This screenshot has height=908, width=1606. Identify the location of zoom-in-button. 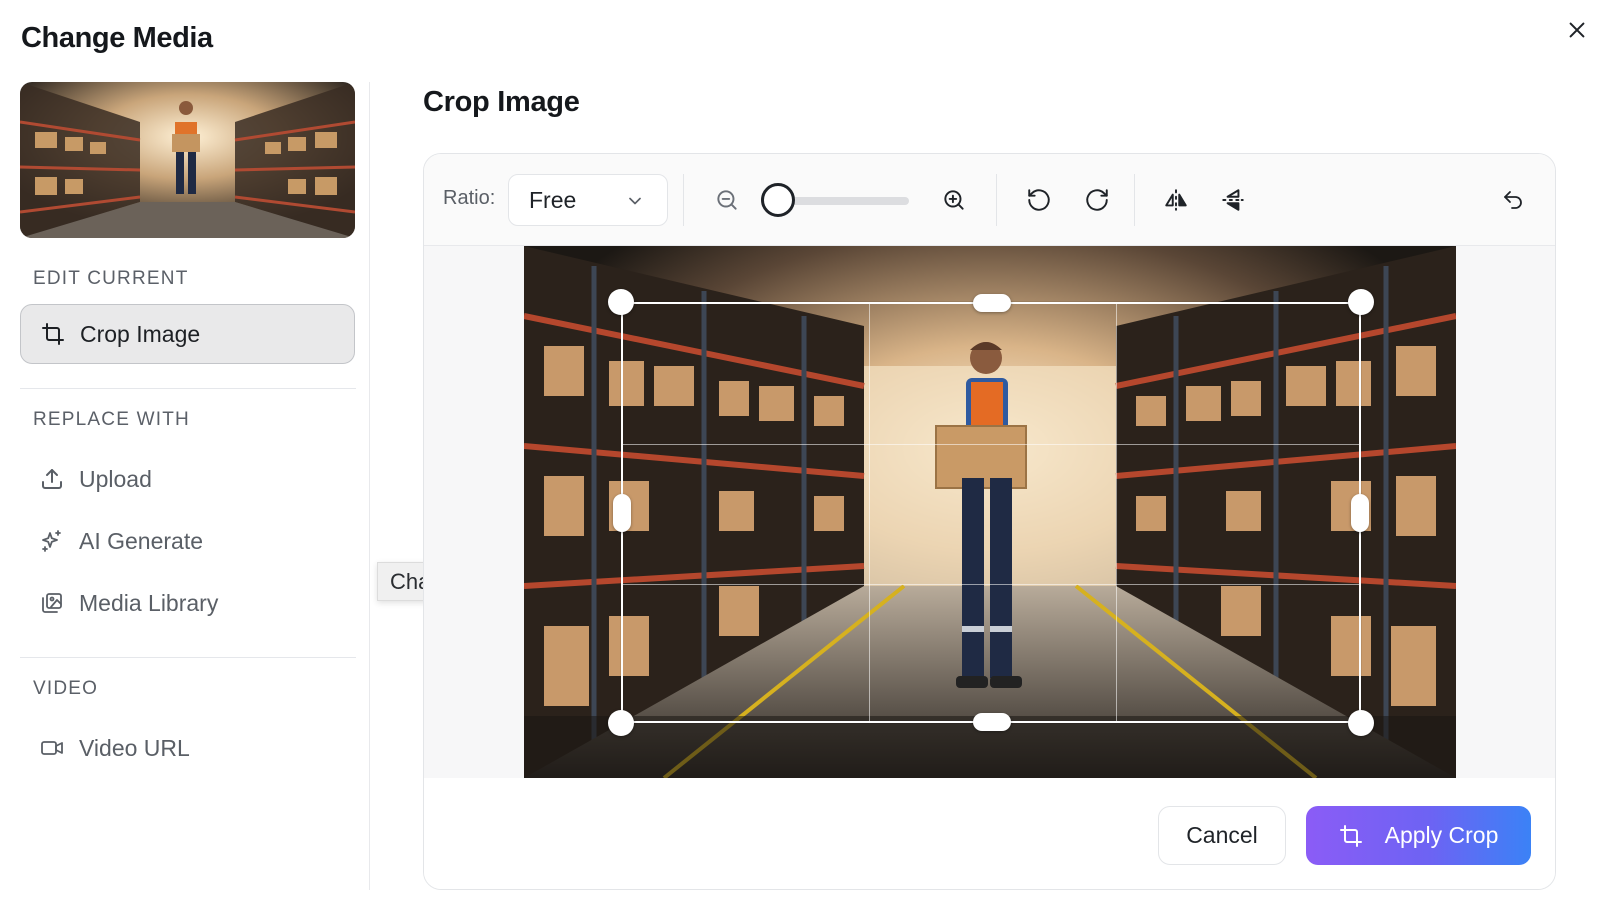
(954, 200).